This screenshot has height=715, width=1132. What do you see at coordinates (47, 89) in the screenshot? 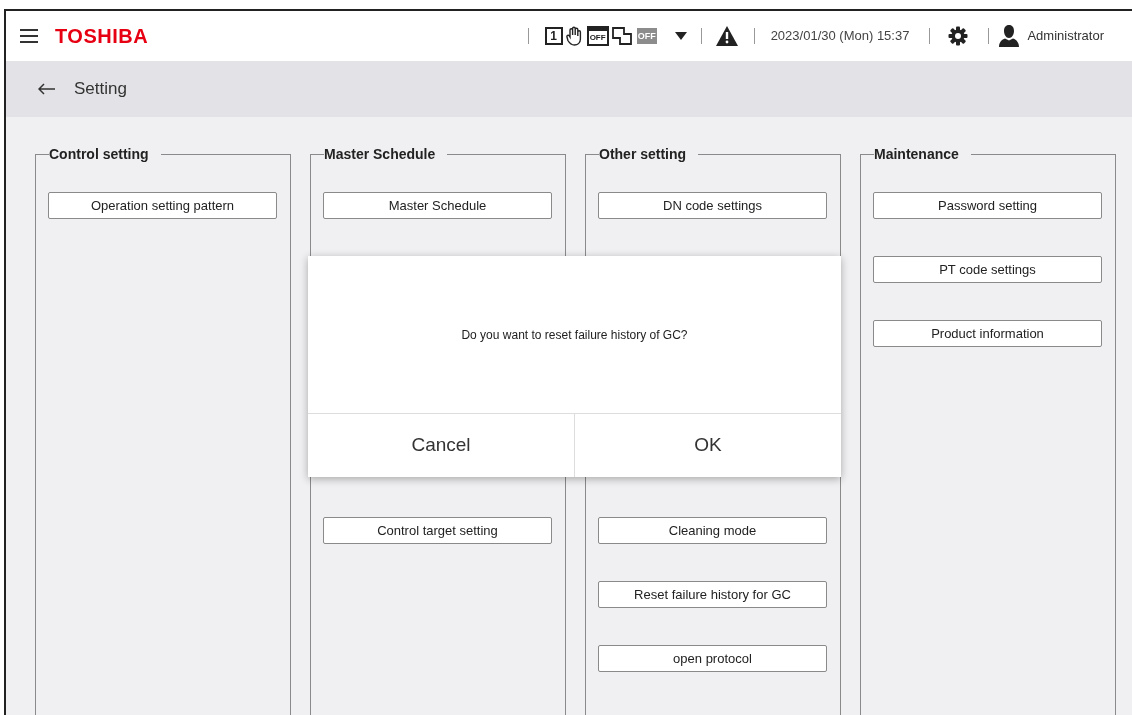
I see `back-arrow-icon` at bounding box center [47, 89].